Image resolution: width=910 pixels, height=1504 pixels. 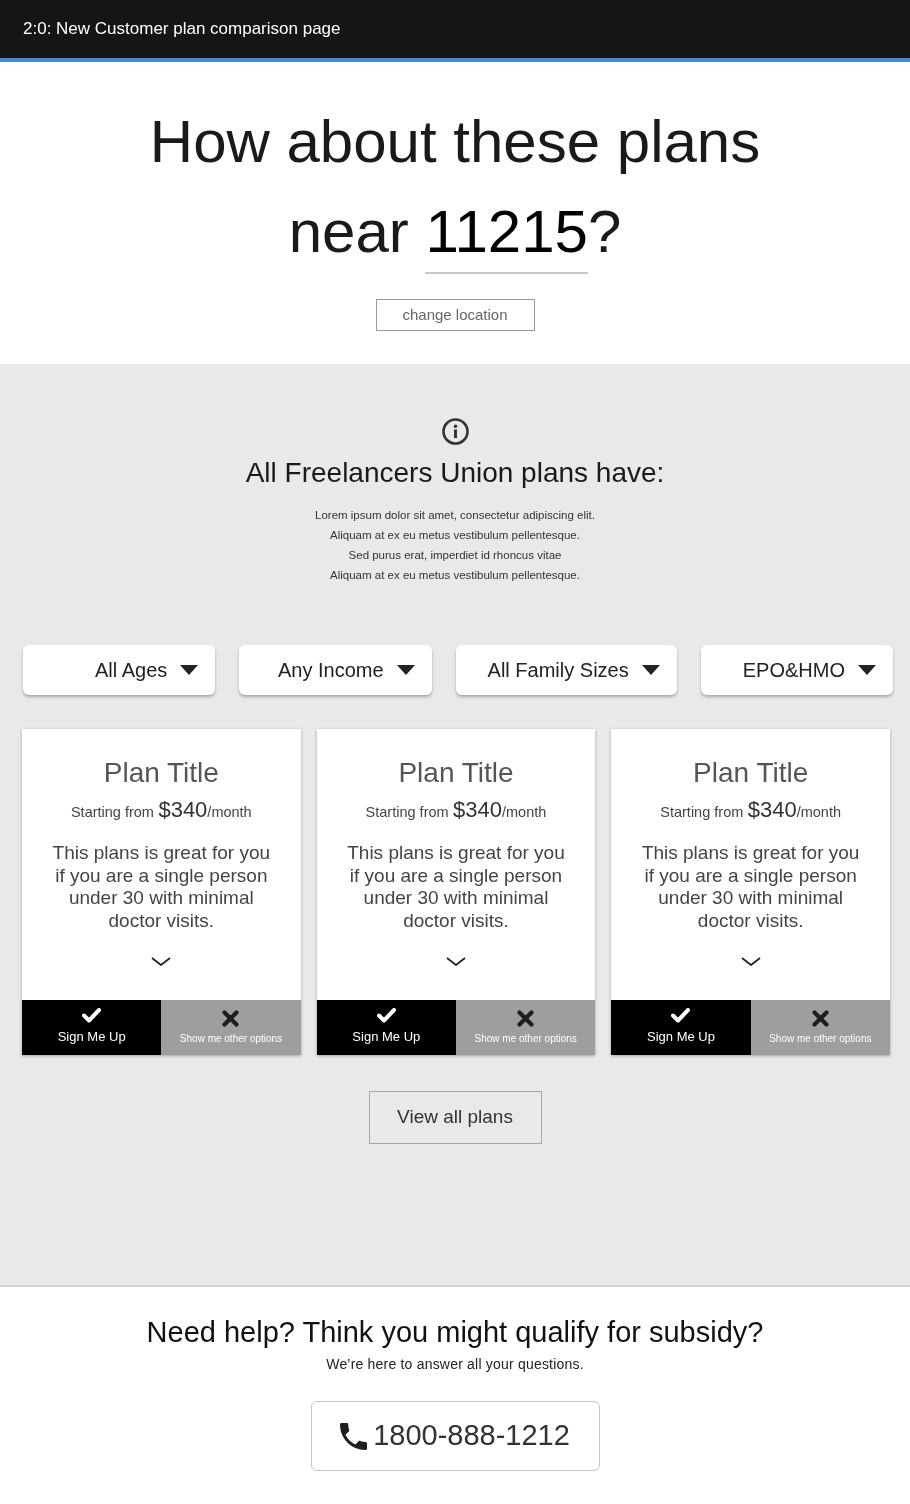 I want to click on page-heading: How about these plans near 11215?, so click(x=455, y=187).